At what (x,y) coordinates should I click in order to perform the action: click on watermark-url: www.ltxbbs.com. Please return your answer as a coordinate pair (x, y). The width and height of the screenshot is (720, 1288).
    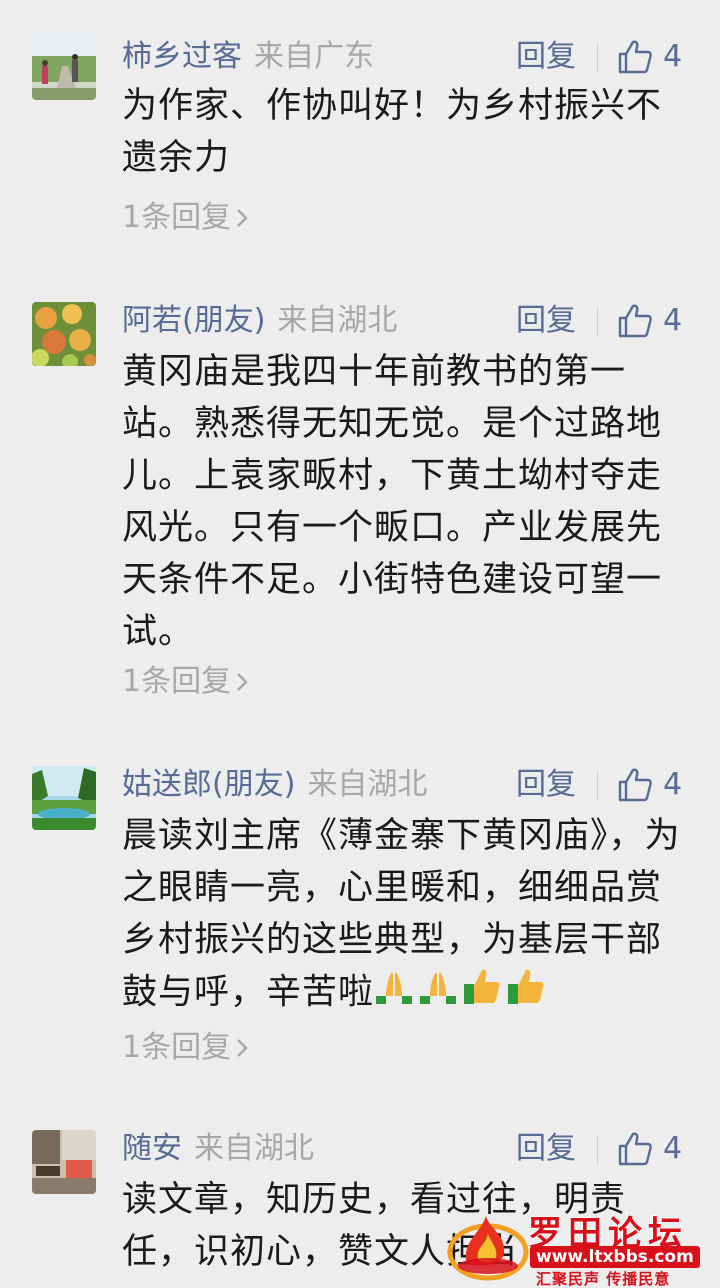
    Looking at the image, I should click on (615, 1257).